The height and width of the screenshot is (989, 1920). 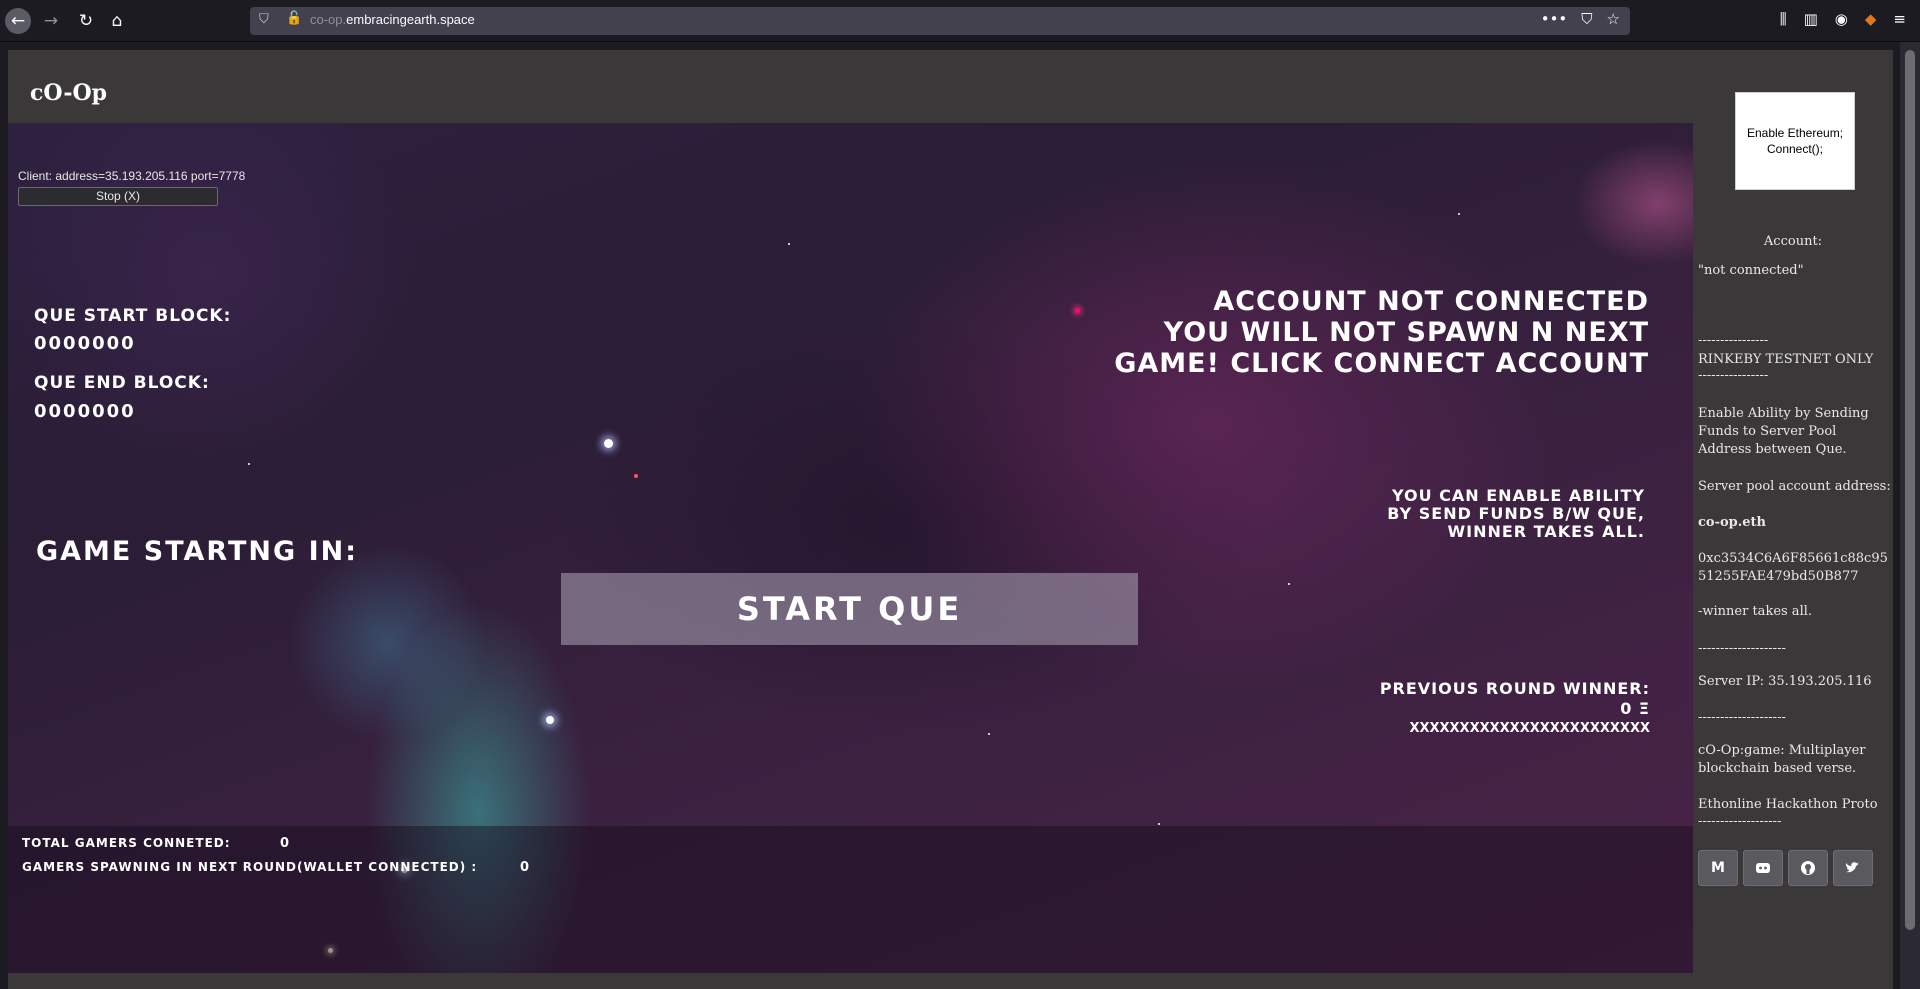 What do you see at coordinates (392, 19) in the screenshot?
I see `url-text: co-op.embracingearth.space` at bounding box center [392, 19].